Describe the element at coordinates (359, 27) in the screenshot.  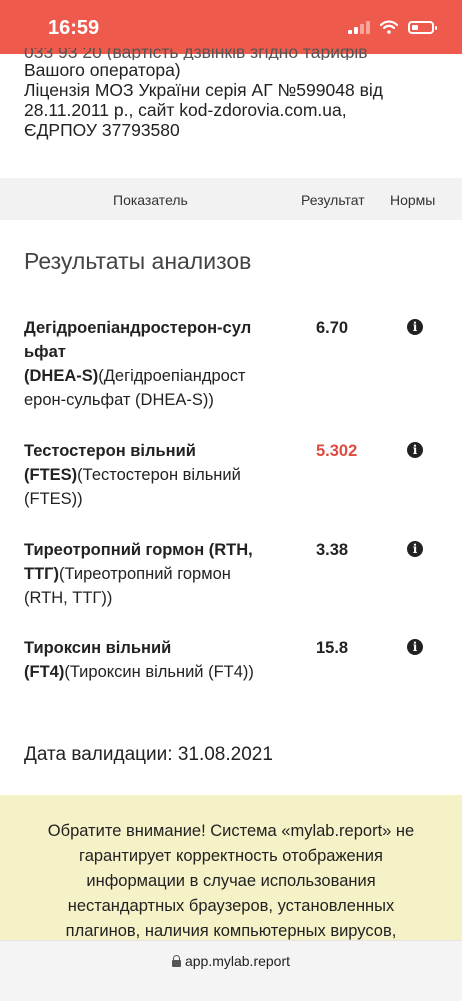
I see `signal-icon` at that location.